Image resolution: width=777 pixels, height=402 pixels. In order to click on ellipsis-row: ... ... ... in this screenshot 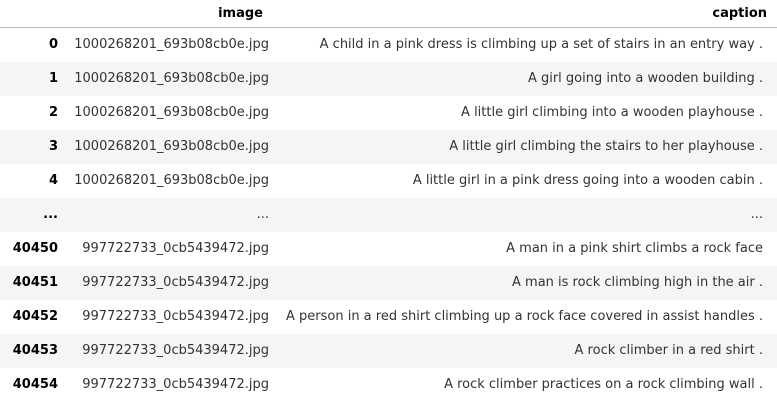, I will do `click(388, 214)`.